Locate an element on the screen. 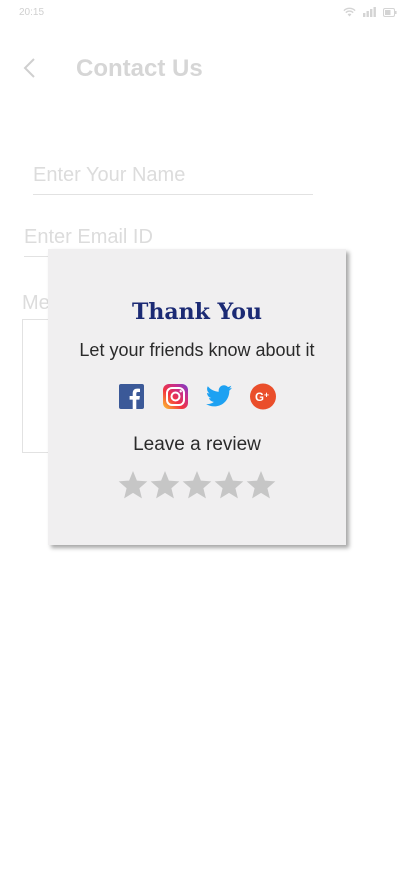 This screenshot has width=414, height=896. signal-icon is located at coordinates (369, 12).